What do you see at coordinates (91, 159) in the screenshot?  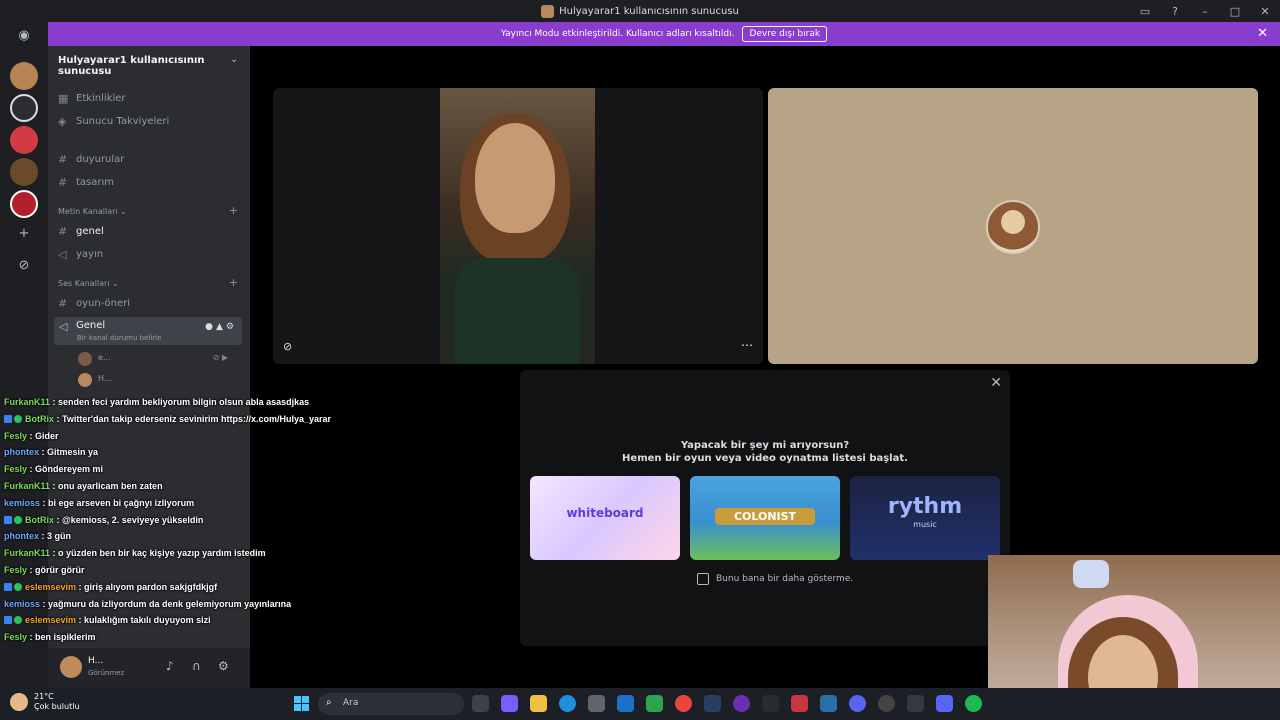 I see `channel-duyurular: # duyurular` at bounding box center [91, 159].